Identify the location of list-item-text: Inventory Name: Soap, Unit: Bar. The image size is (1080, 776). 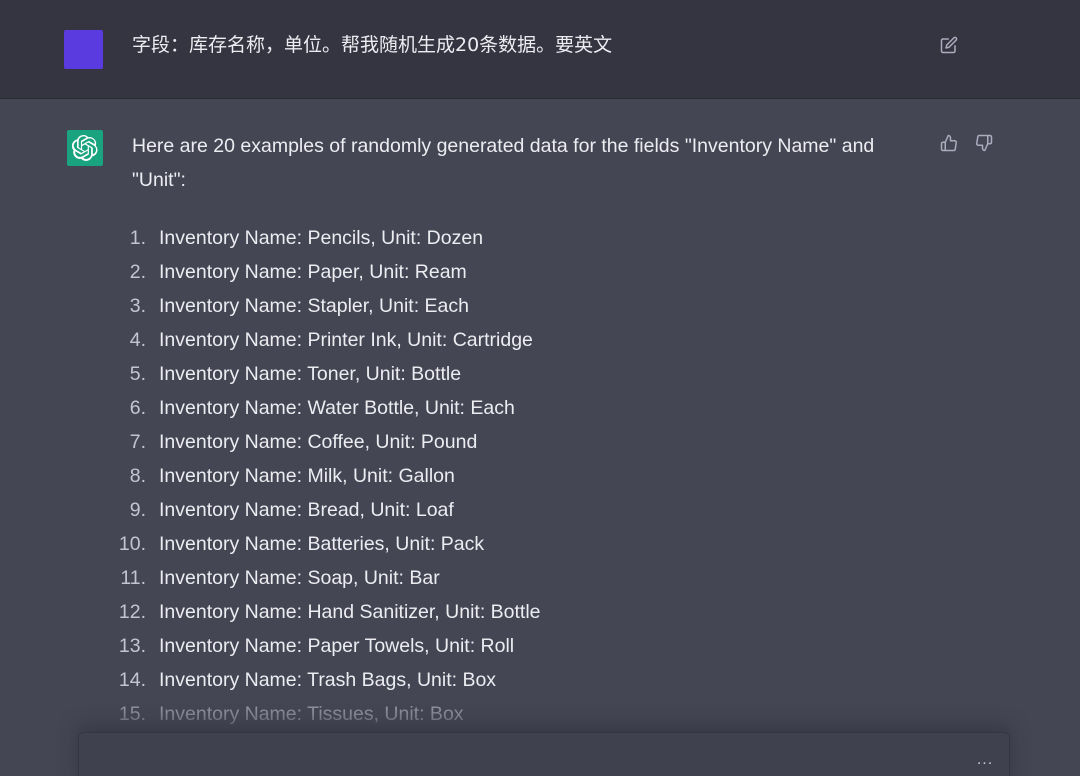
(299, 578).